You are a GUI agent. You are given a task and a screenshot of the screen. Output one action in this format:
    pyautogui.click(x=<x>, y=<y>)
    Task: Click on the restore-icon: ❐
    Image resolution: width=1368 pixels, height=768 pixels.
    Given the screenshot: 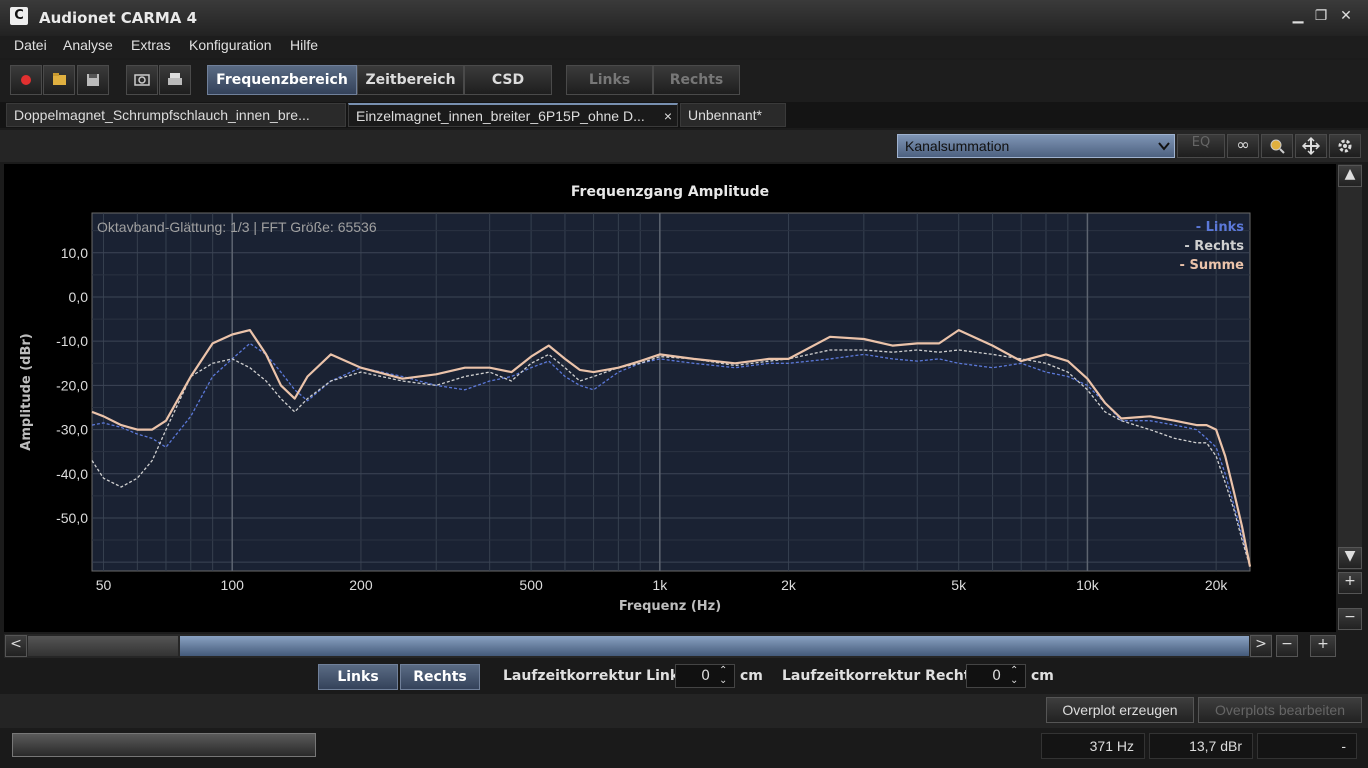 What is the action you would take?
    pyautogui.click(x=1321, y=16)
    